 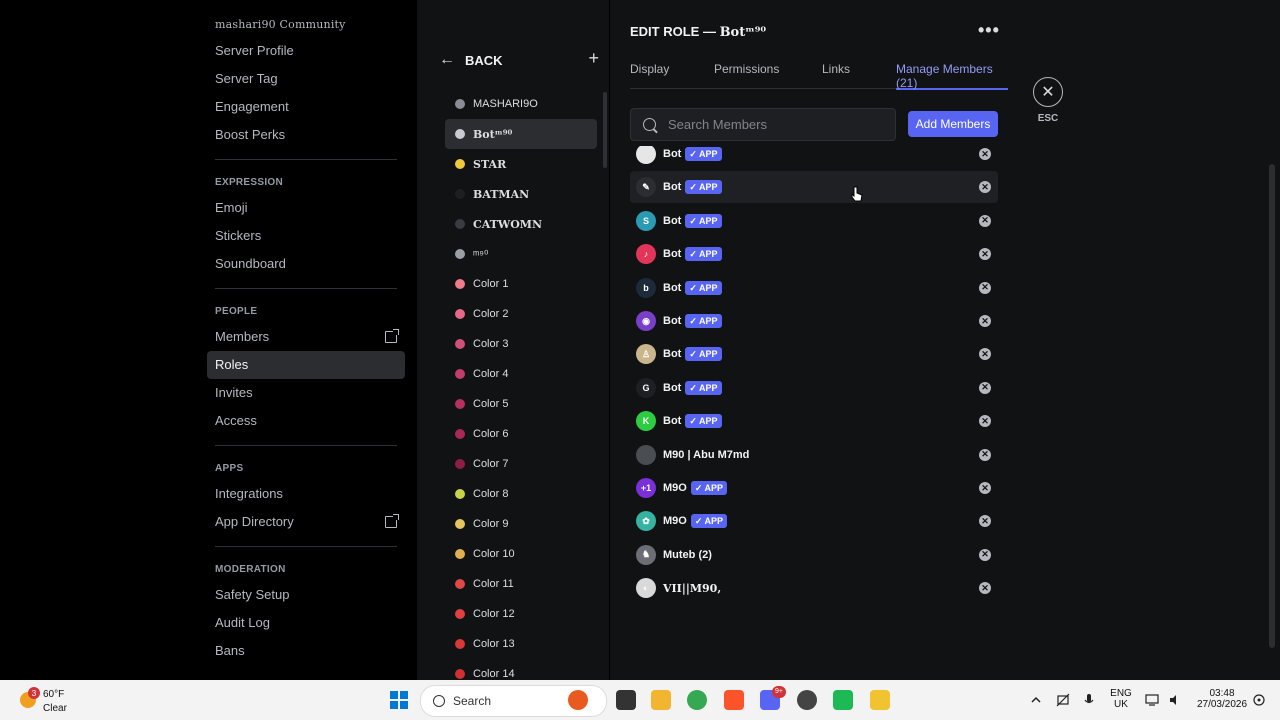 I want to click on community-name: mashari90 Community, so click(x=280, y=24).